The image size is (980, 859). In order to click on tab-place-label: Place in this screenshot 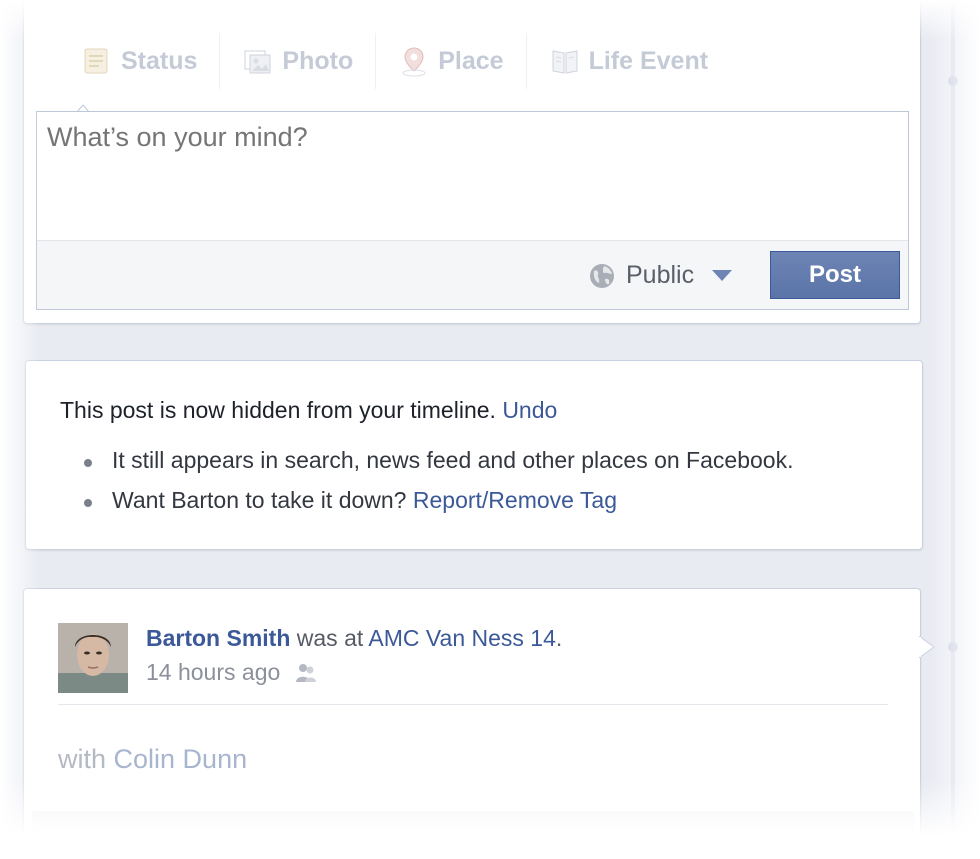, I will do `click(471, 60)`.